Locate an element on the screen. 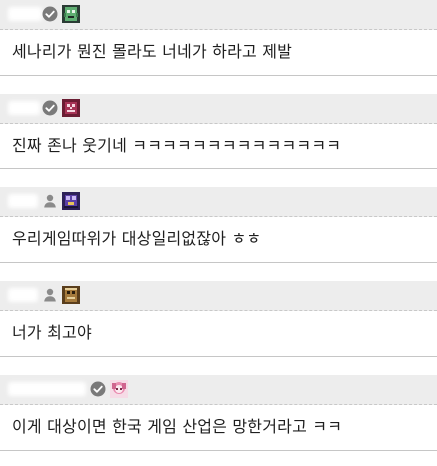  comment-body: 너가 최고야 is located at coordinates (218, 334).